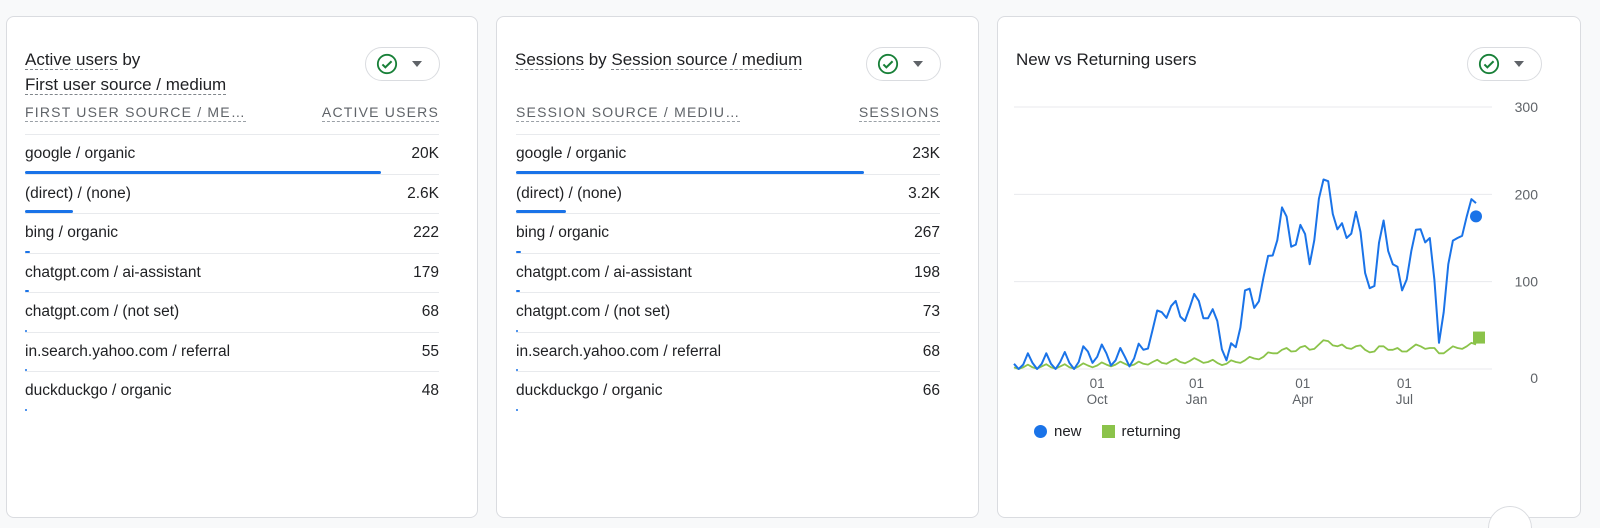  I want to click on table-row: bing / organic 222, so click(232, 233).